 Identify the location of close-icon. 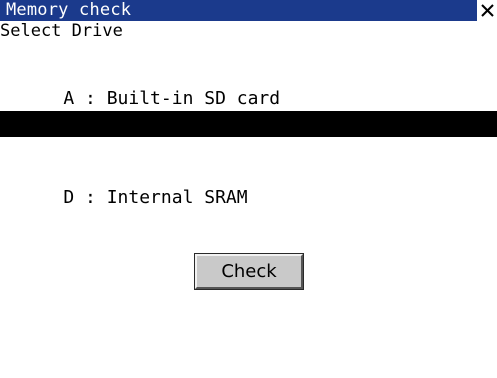
(487, 10).